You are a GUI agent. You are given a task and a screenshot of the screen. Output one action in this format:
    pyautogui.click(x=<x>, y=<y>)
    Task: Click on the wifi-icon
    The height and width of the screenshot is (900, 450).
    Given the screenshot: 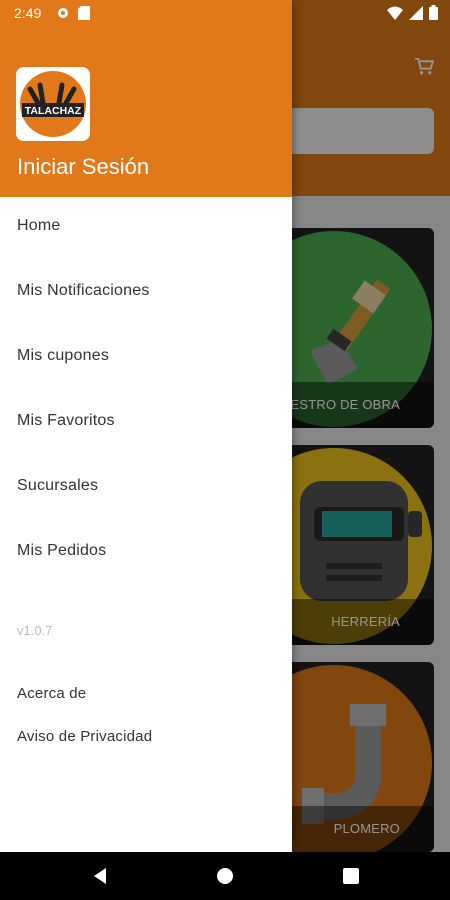 What is the action you would take?
    pyautogui.click(x=395, y=13)
    